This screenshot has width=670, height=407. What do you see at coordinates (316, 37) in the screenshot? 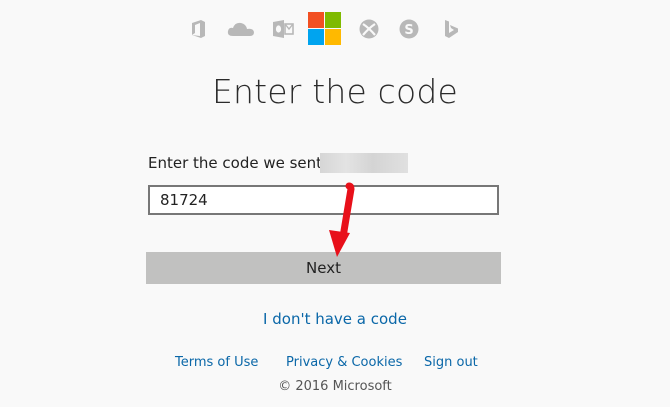
I see `logo-square-blue` at bounding box center [316, 37].